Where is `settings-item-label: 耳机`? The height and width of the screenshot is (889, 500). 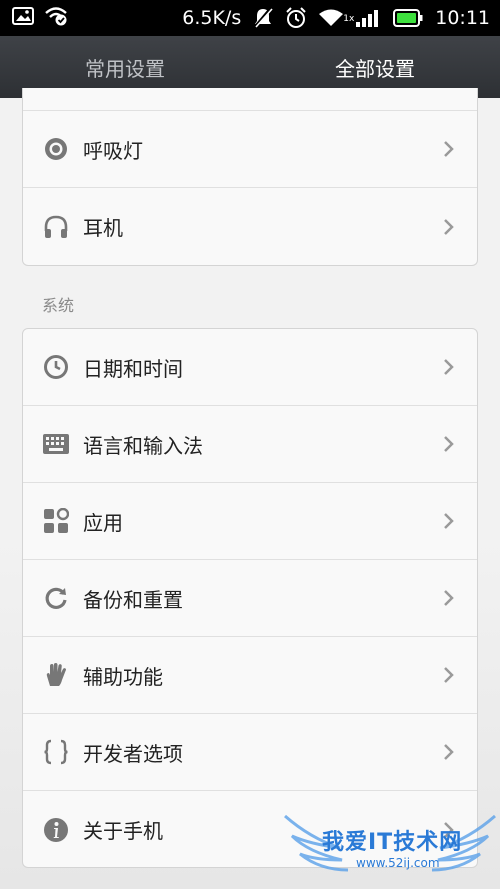 settings-item-label: 耳机 is located at coordinates (103, 228).